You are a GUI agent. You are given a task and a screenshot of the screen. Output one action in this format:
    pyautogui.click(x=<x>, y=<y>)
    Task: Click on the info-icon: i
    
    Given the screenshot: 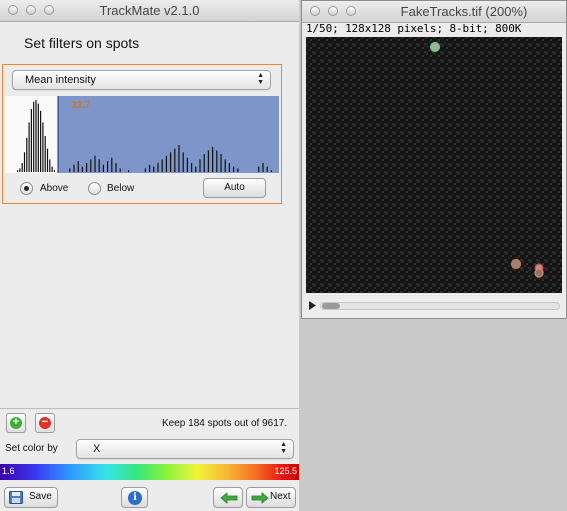 What is the action you would take?
    pyautogui.click(x=135, y=498)
    